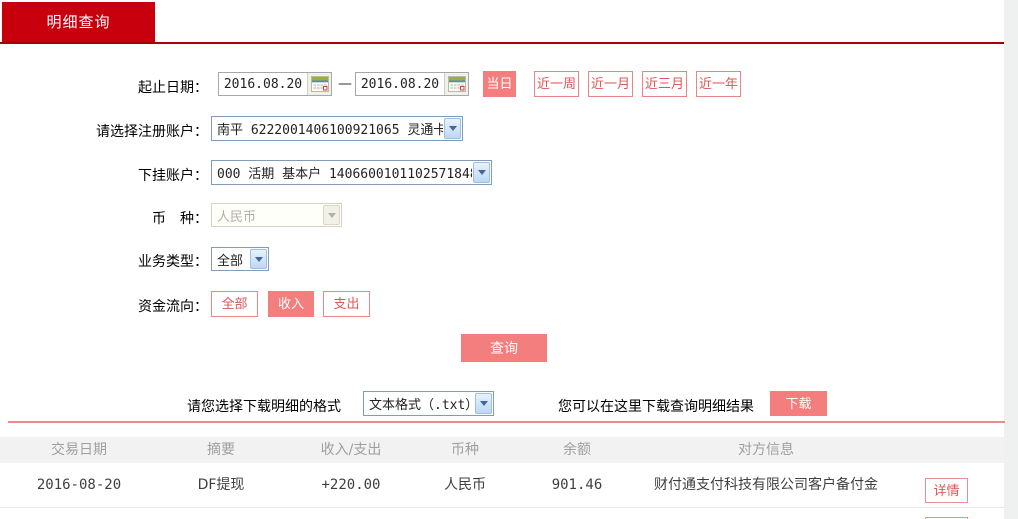 The height and width of the screenshot is (519, 1018). Describe the element at coordinates (656, 407) in the screenshot. I see `download-hint-text: 您可以在这里下载查询明细结果` at that location.